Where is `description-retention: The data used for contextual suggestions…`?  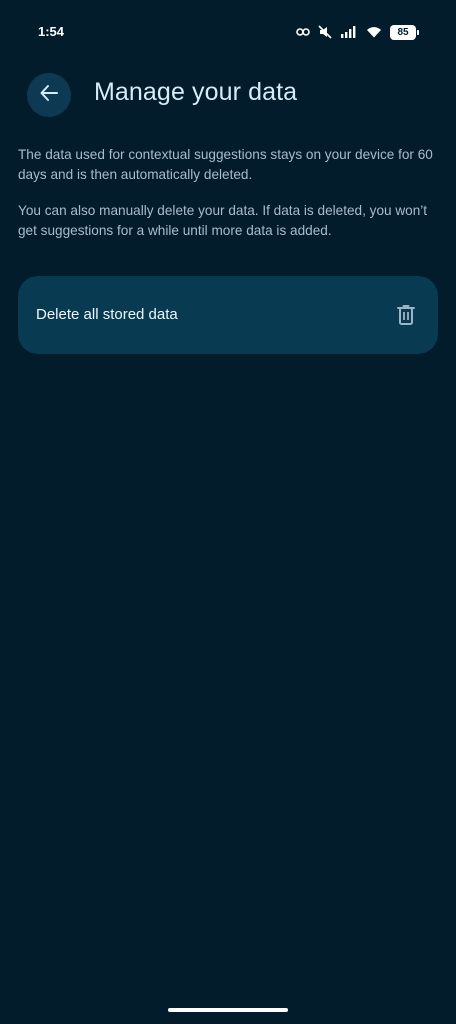 description-retention: The data used for contextual suggestions… is located at coordinates (225, 164).